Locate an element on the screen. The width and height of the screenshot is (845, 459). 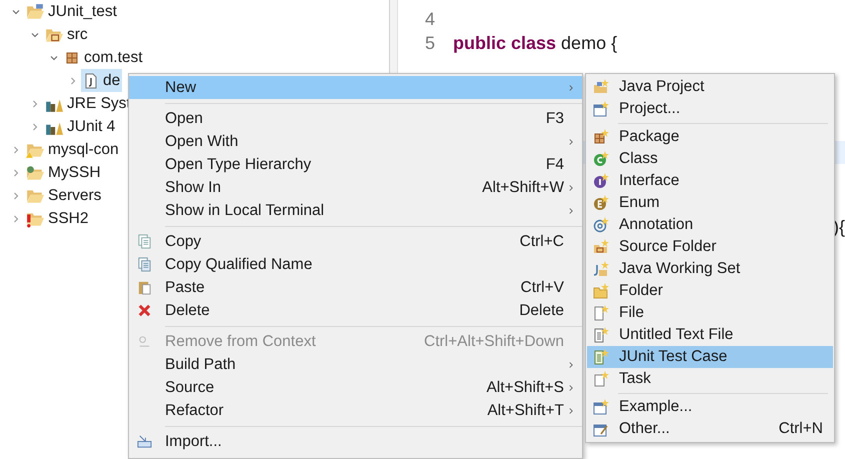
code-line: public class demo { is located at coordinates (535, 44).